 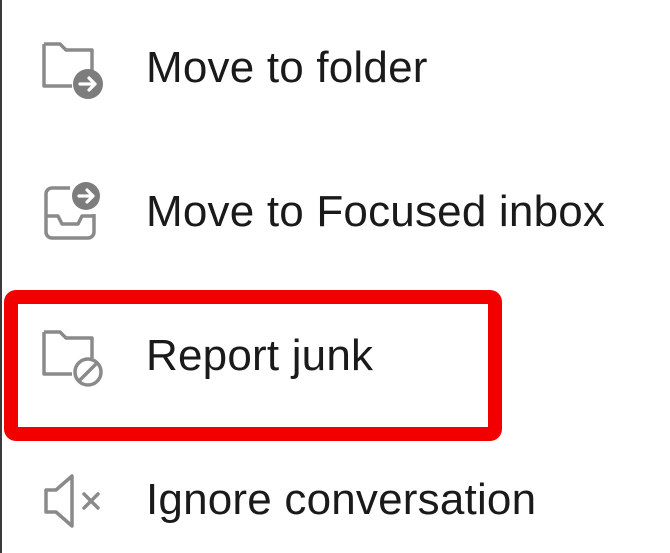 What do you see at coordinates (260, 355) in the screenshot?
I see `menu-item-label: Report junk` at bounding box center [260, 355].